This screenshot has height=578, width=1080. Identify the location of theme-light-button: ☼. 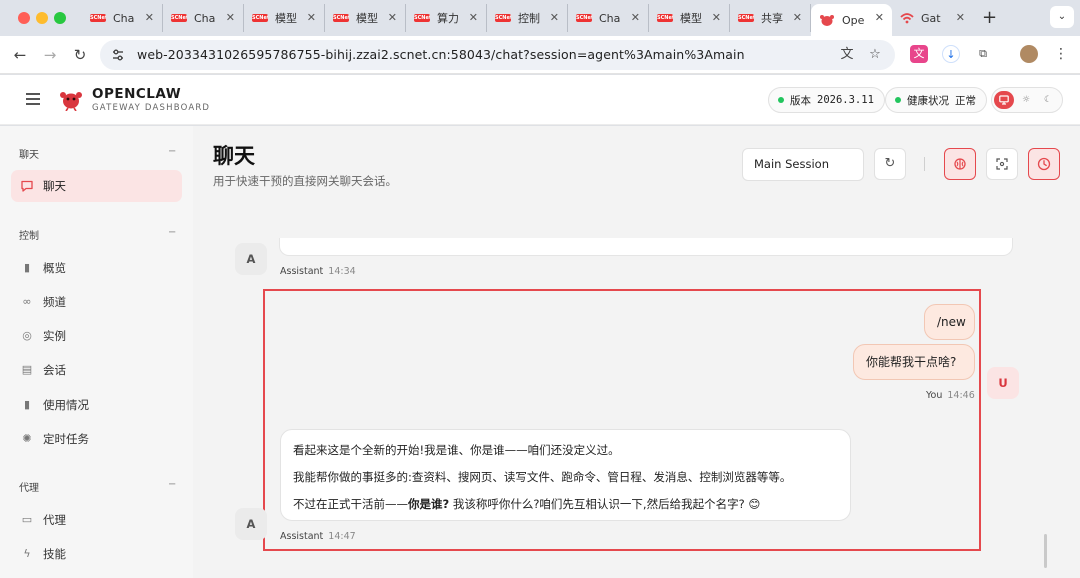
(1026, 100).